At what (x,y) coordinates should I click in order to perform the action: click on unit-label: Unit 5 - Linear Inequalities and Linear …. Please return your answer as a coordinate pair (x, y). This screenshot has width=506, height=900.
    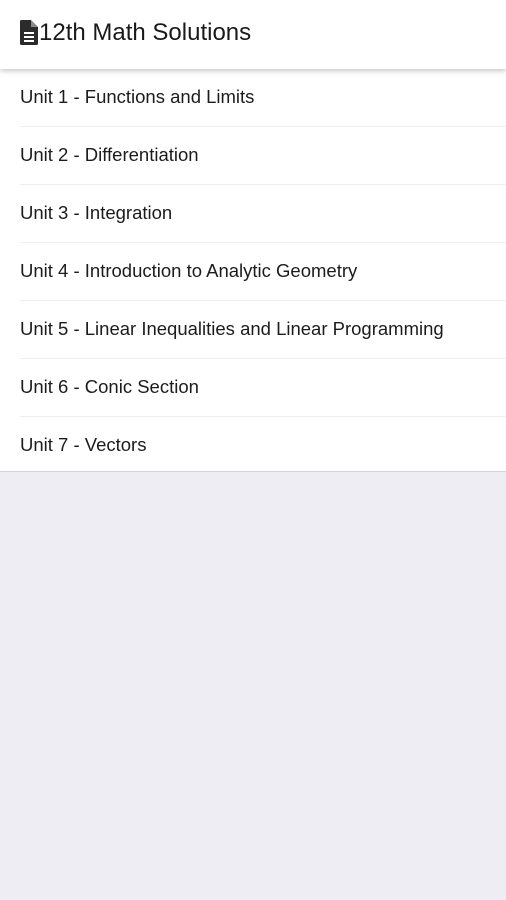
    Looking at the image, I should click on (232, 328).